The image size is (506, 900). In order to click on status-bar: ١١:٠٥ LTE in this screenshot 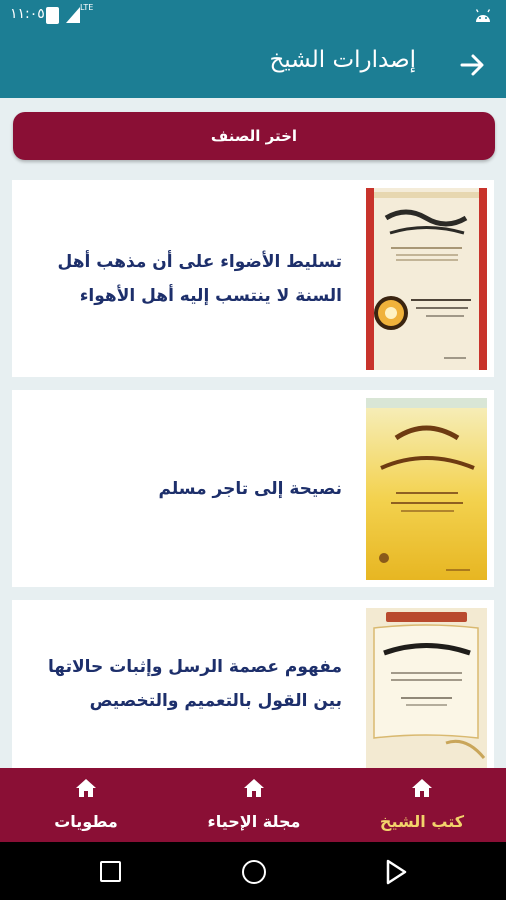, I will do `click(253, 15)`.